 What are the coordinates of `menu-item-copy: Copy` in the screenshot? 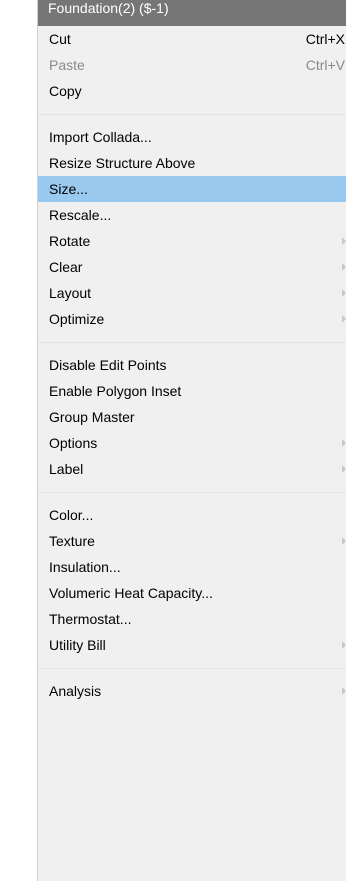 It's located at (192, 91).